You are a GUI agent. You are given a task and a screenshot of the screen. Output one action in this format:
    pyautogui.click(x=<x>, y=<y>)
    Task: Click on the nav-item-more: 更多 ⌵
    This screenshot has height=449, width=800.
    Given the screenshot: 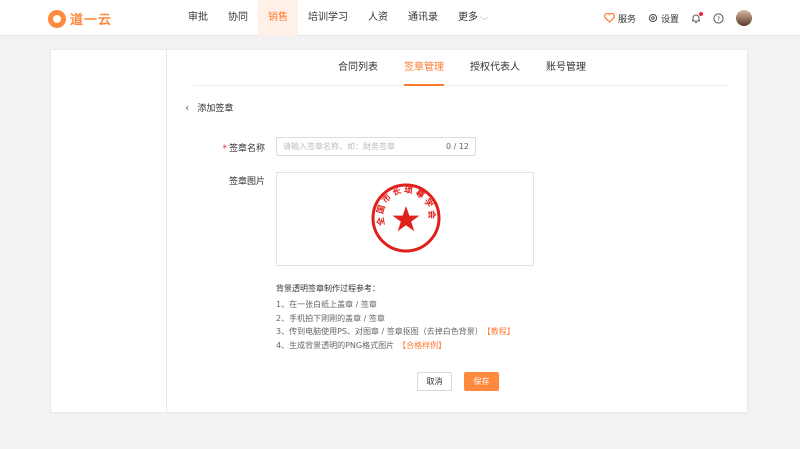 What is the action you would take?
    pyautogui.click(x=473, y=18)
    